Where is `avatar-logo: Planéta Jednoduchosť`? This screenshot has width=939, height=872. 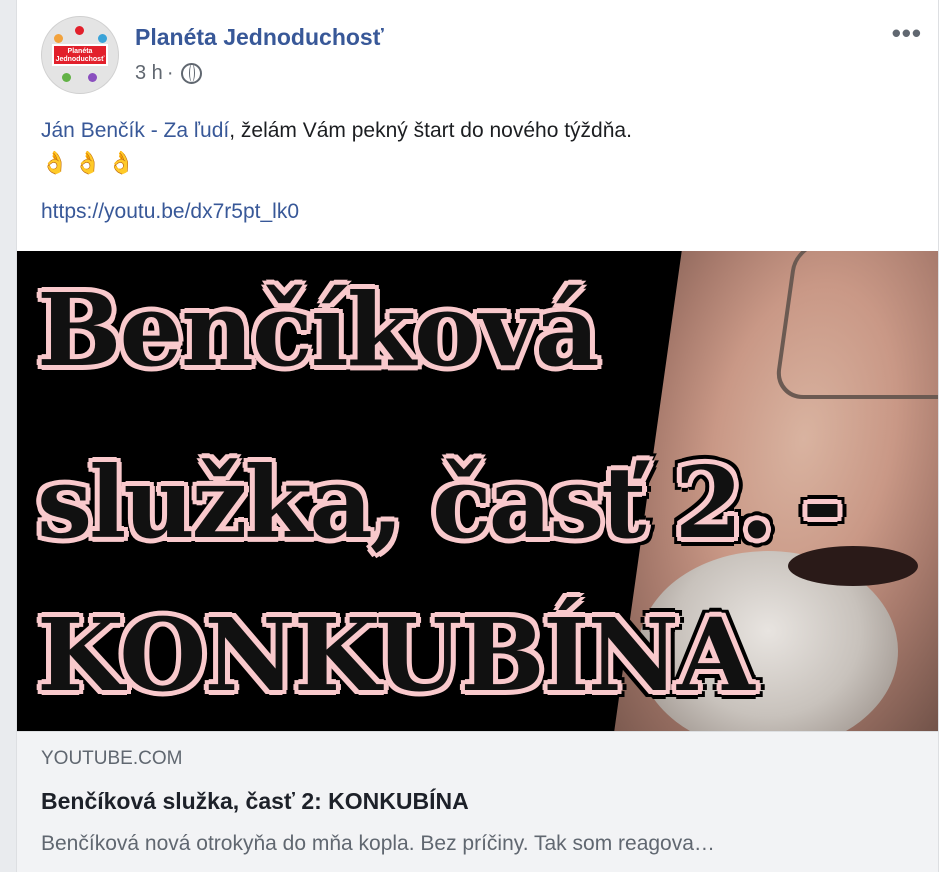 avatar-logo: Planéta Jednoduchosť is located at coordinates (80, 55).